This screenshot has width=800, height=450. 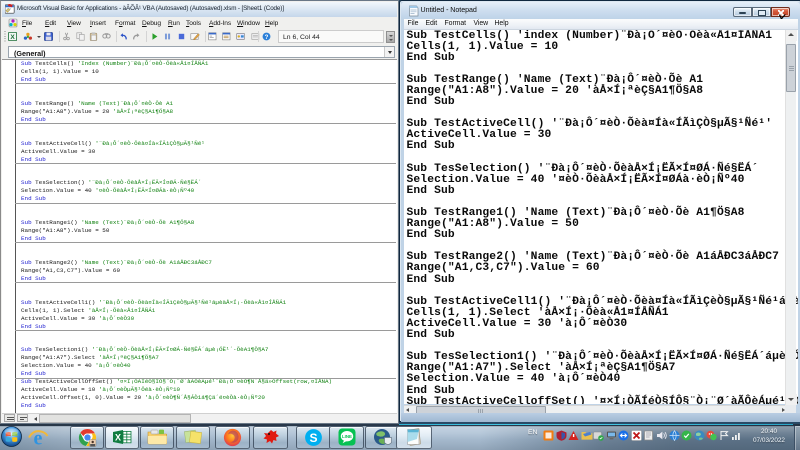 What do you see at coordinates (346, 436) in the screenshot?
I see `svg-text: LINE` at bounding box center [346, 436].